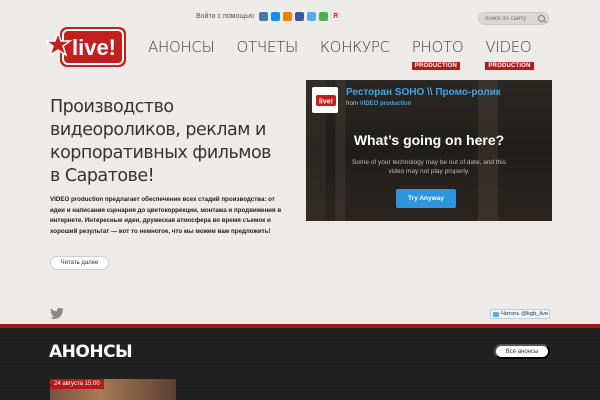  I want to click on twitter-bird-icon, so click(57, 313).